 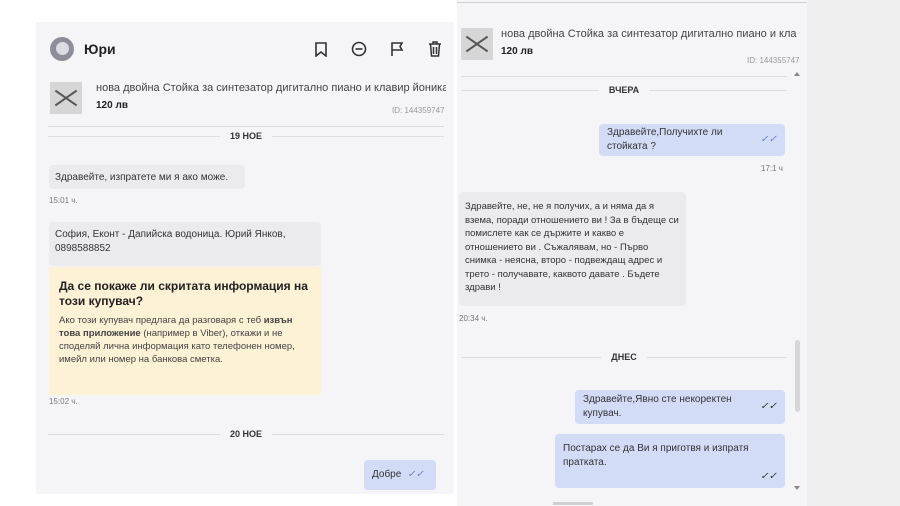 I want to click on scroll-up-arrow, so click(x=797, y=74).